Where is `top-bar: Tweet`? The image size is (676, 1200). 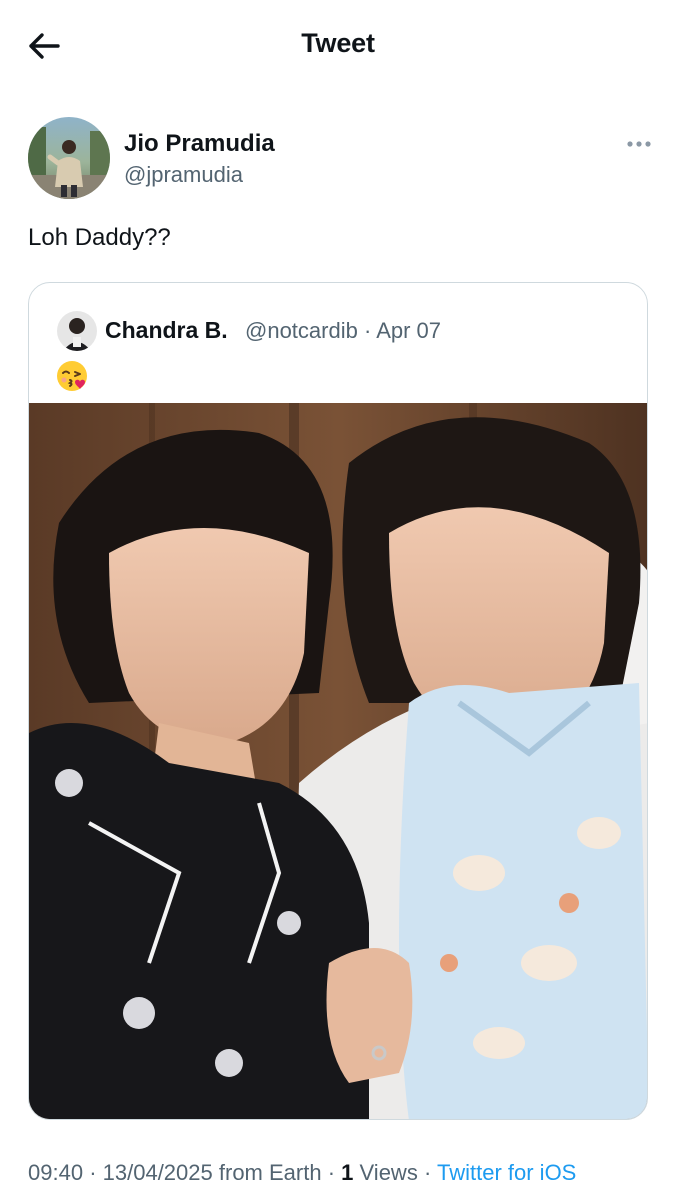
top-bar: Tweet is located at coordinates (338, 46).